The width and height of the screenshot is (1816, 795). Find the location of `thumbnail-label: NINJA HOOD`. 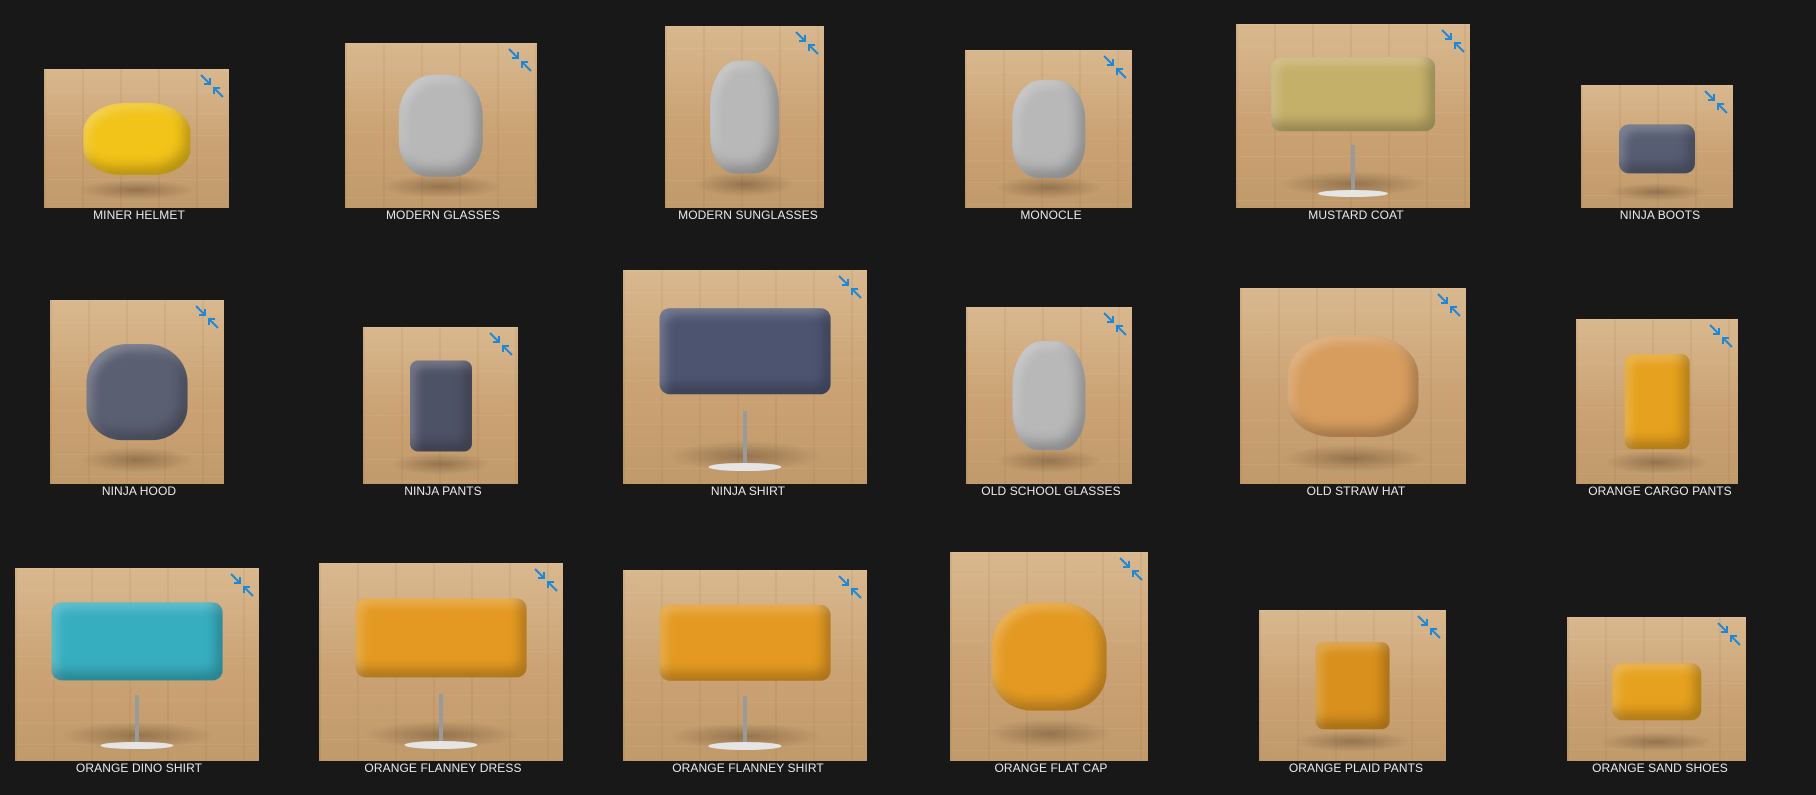

thumbnail-label: NINJA HOOD is located at coordinates (139, 491).